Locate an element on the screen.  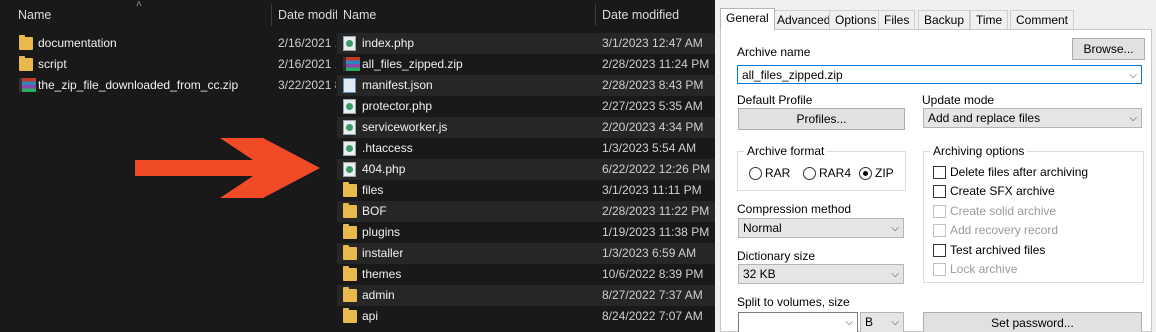
radio-rar is located at coordinates (755, 173).